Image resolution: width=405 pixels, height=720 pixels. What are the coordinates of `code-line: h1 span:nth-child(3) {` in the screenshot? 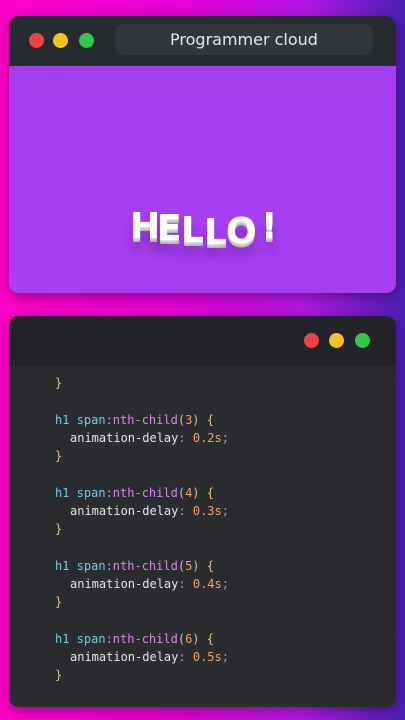 It's located at (134, 420).